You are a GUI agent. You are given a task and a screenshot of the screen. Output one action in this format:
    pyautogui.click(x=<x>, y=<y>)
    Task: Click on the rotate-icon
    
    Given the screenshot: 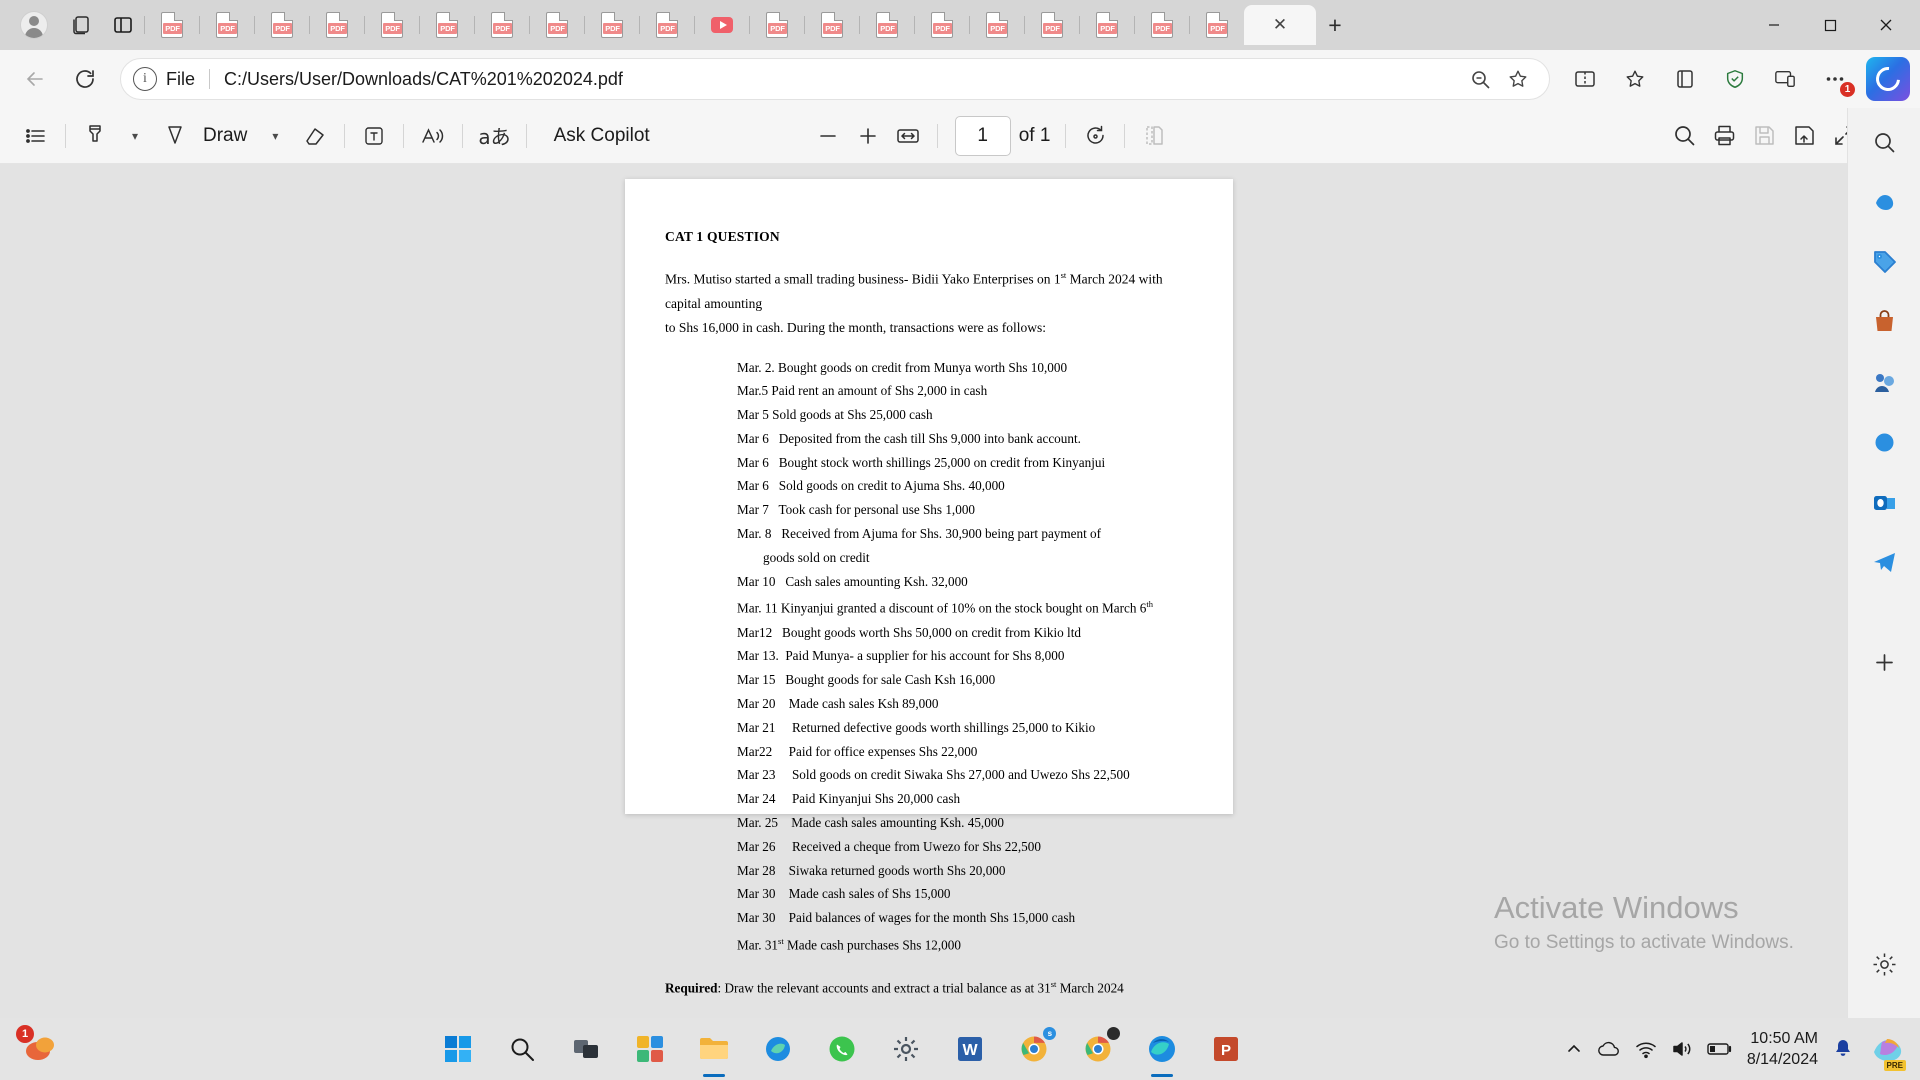 What is the action you would take?
    pyautogui.click(x=1095, y=136)
    